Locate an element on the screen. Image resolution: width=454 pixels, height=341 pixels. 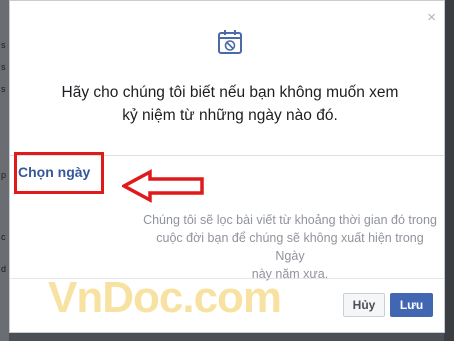
background-page-strip: s s s p c d is located at coordinates (4, 170).